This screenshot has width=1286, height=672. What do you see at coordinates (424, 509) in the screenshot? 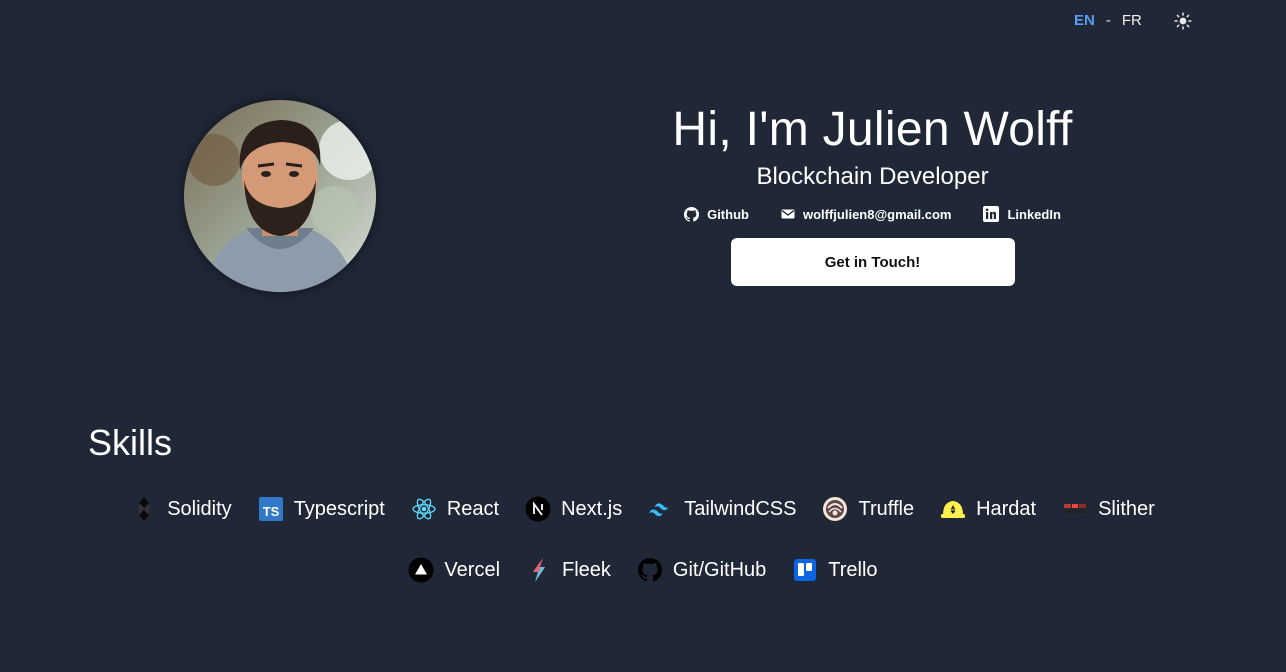
I see `react-icon` at bounding box center [424, 509].